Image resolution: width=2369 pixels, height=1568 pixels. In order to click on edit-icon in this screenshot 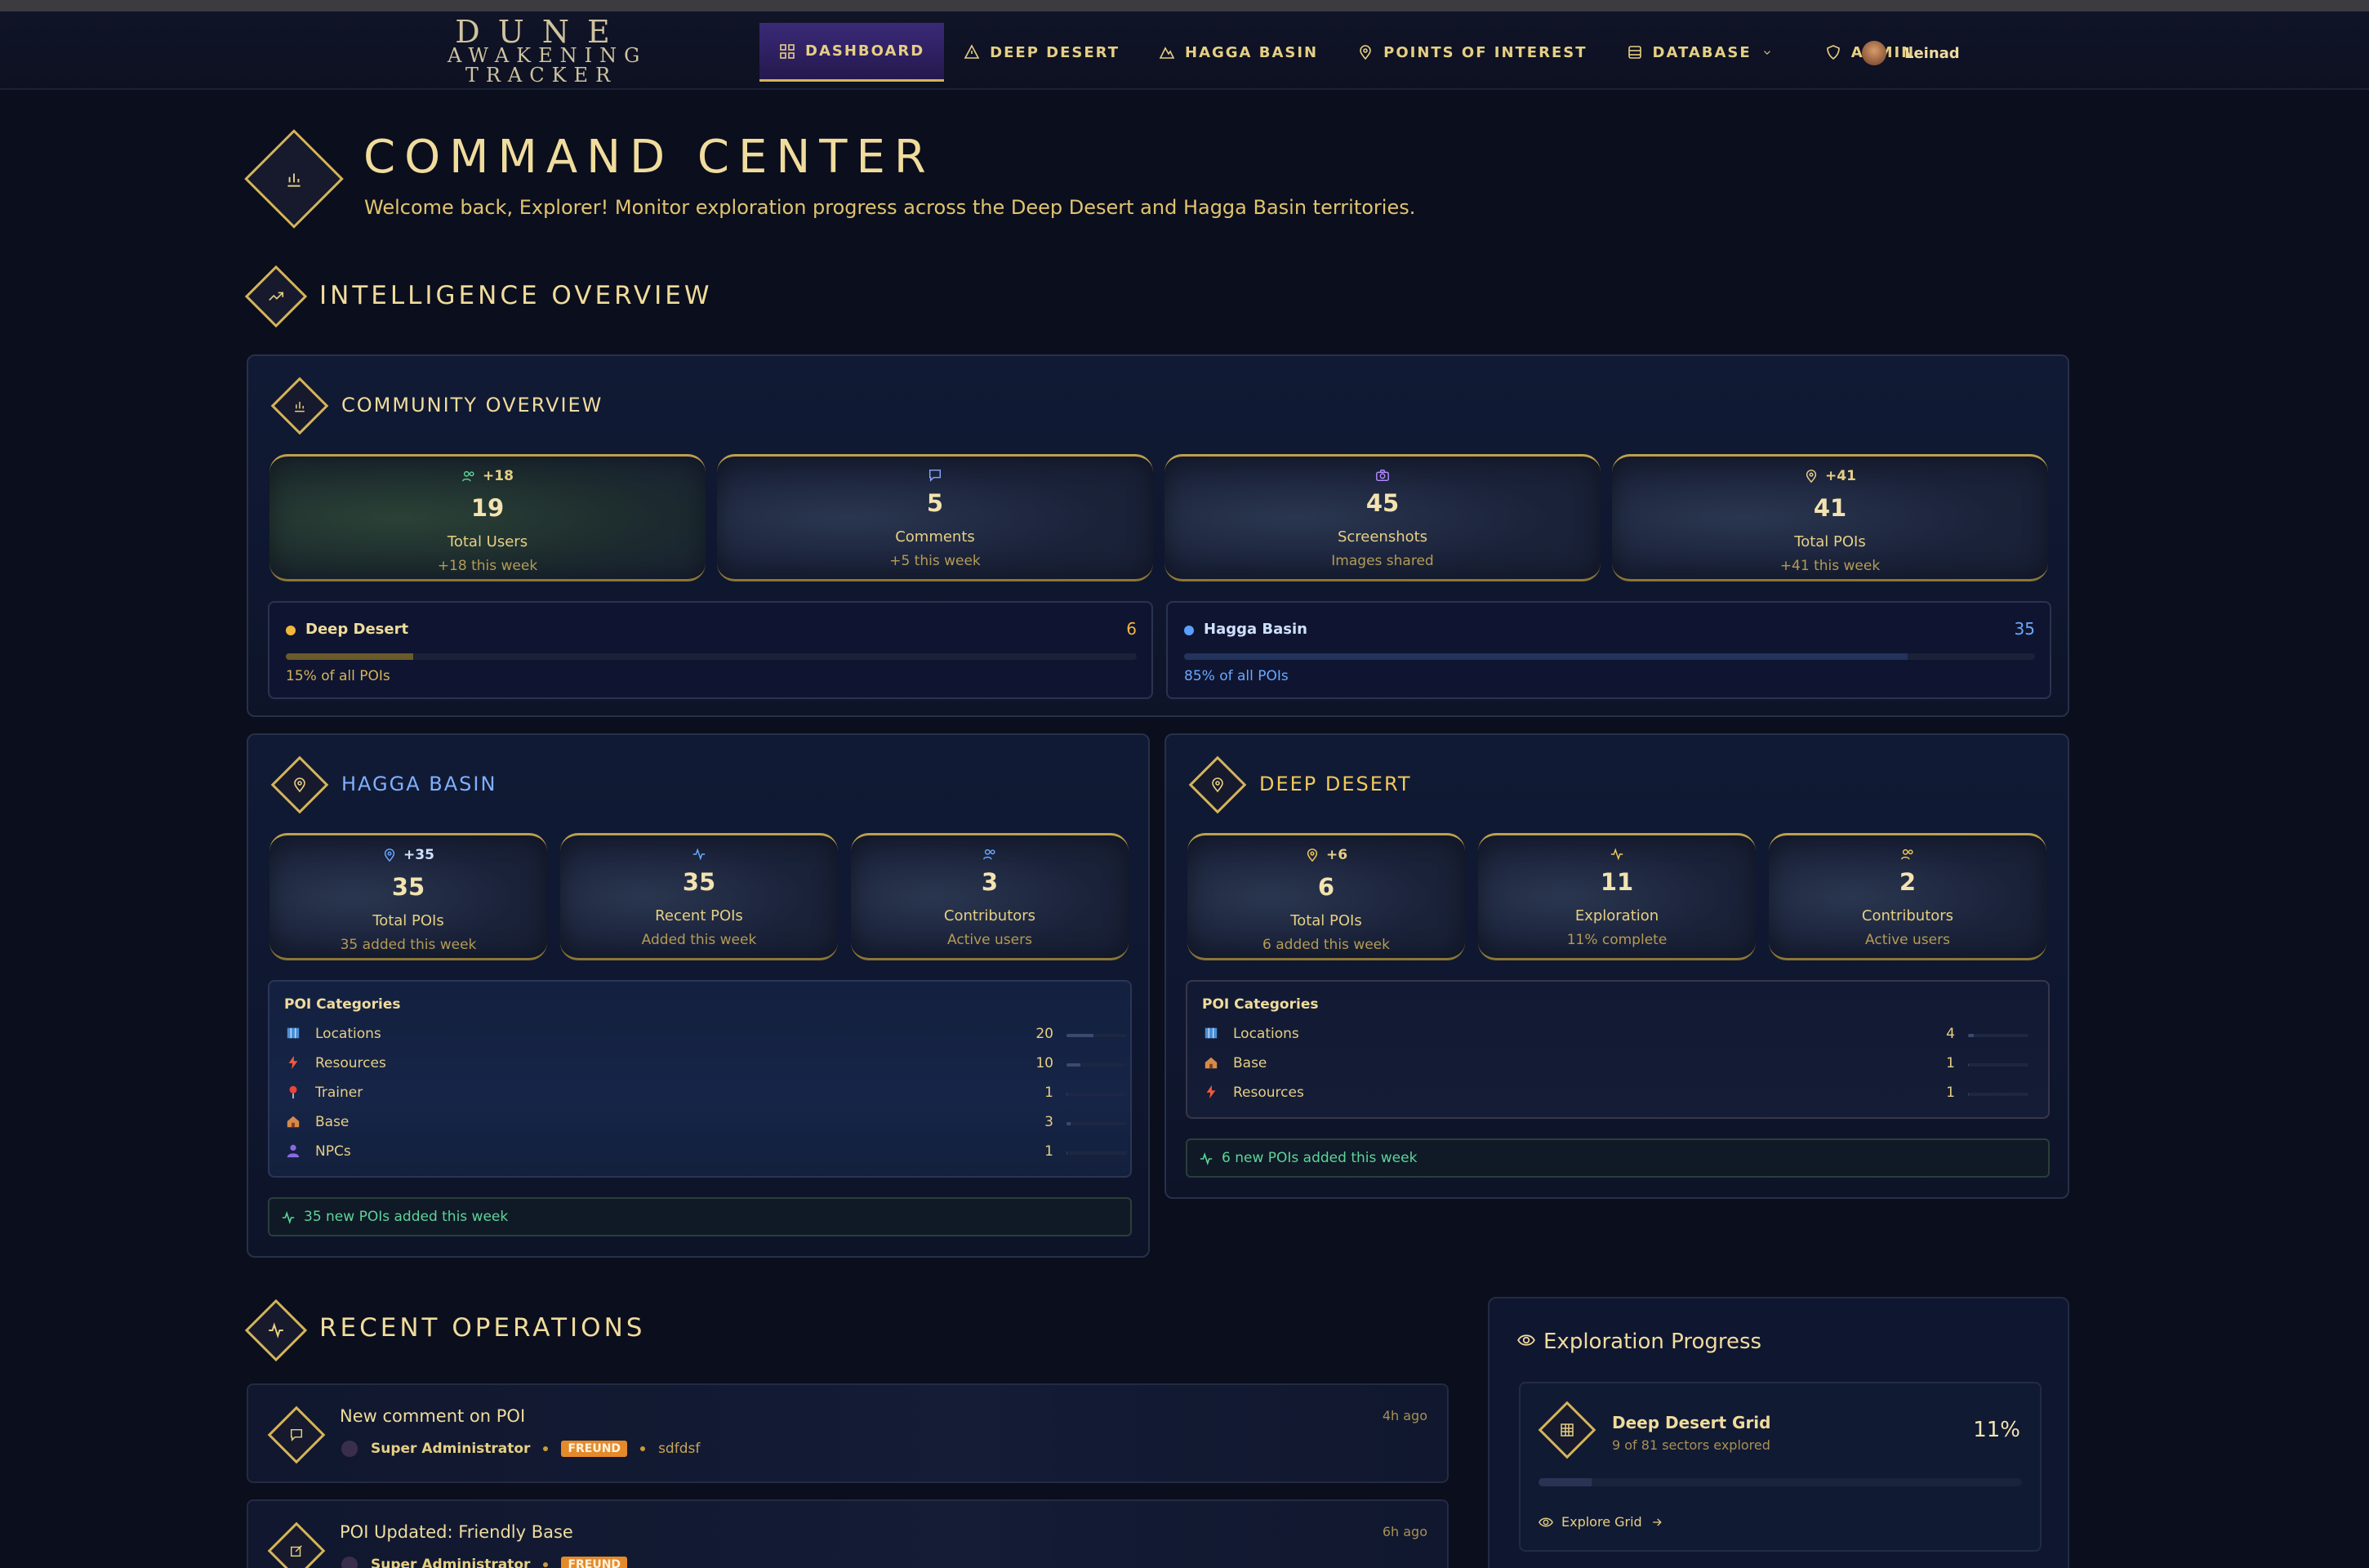, I will do `click(296, 1549)`.